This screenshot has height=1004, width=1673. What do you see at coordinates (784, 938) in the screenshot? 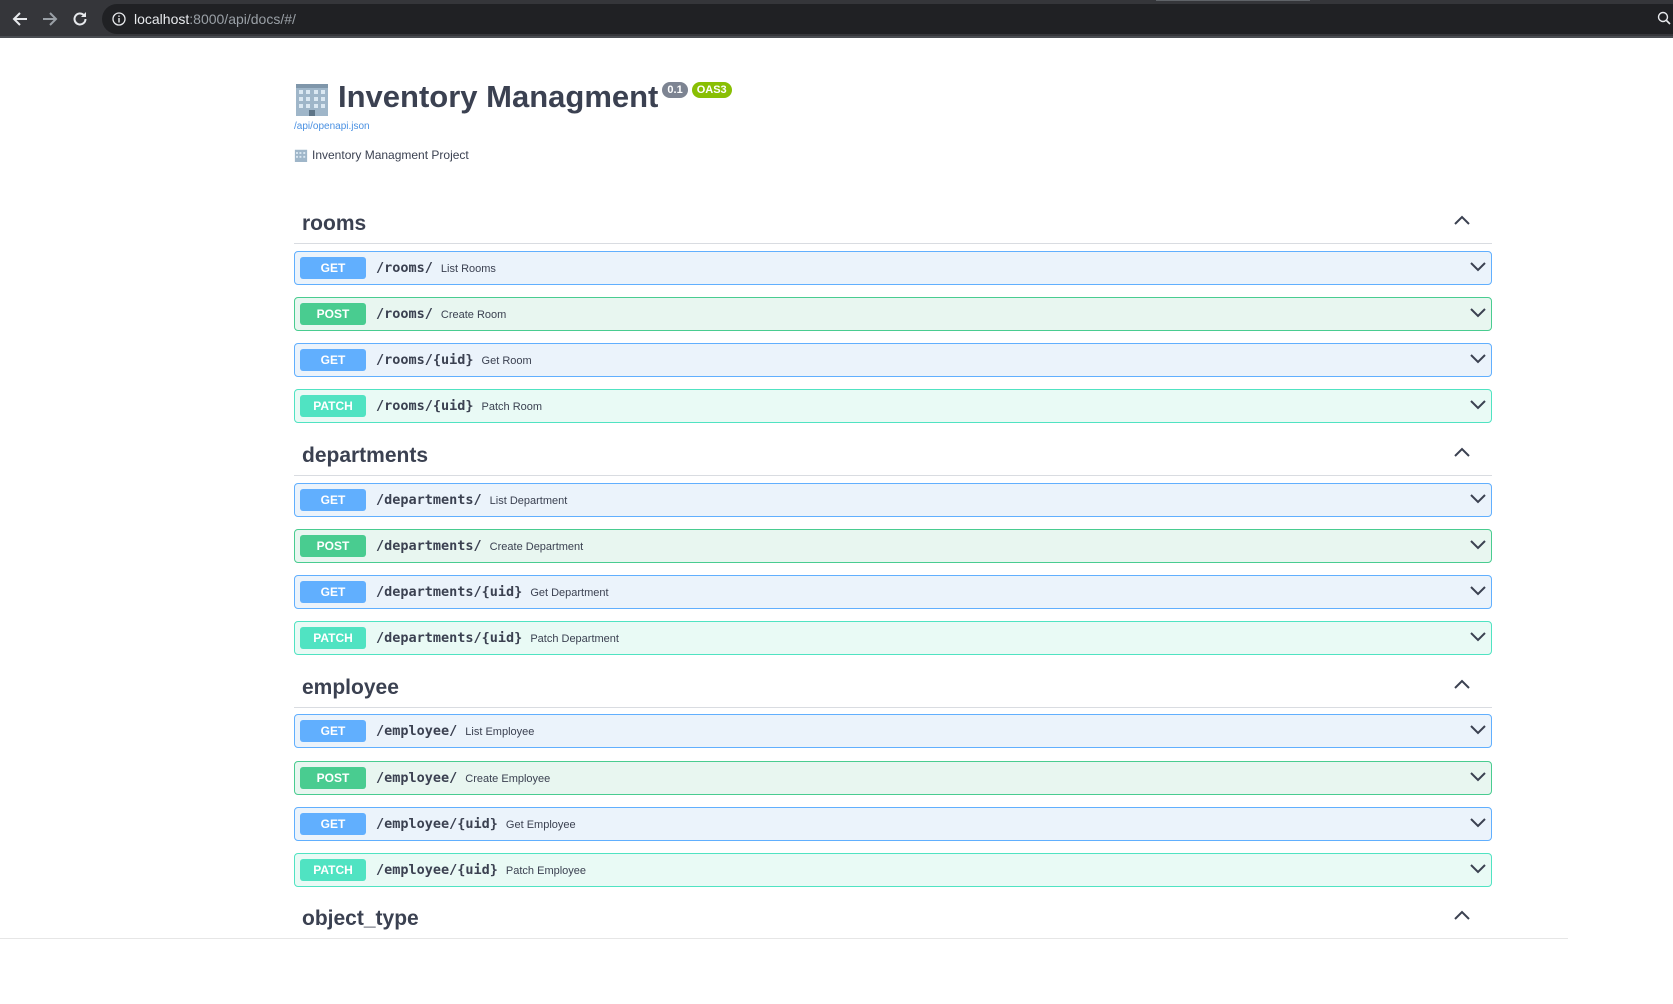
I see `divider` at bounding box center [784, 938].